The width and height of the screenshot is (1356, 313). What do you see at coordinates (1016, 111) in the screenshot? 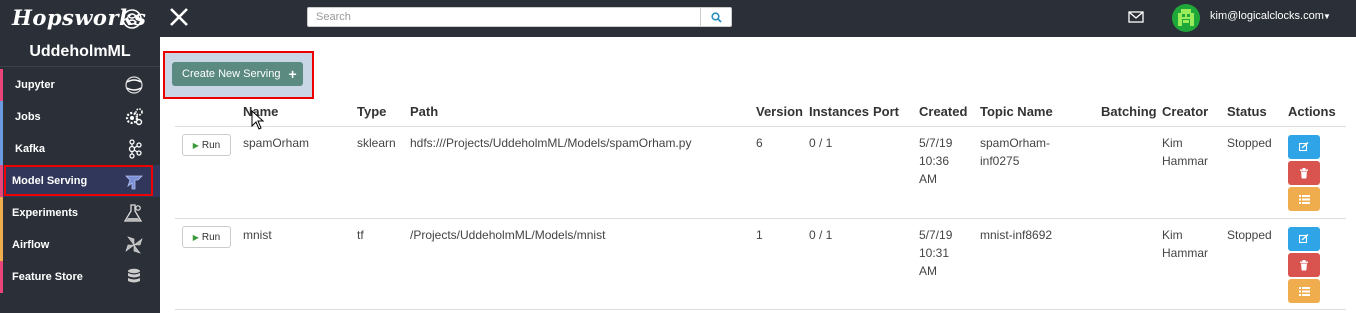
I see `column-header-topic-name: Topic Name` at bounding box center [1016, 111].